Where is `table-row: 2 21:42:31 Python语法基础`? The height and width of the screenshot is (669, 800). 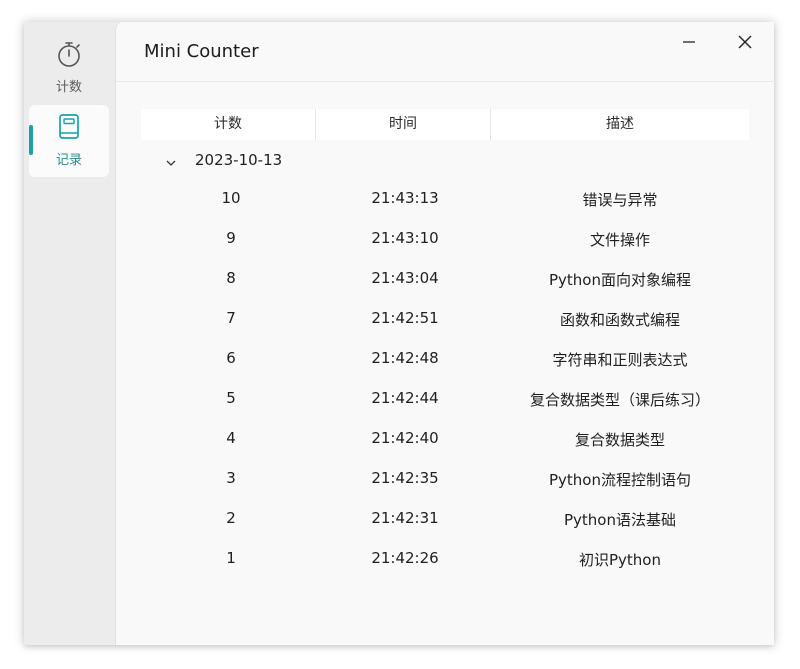
table-row: 2 21:42:31 Python语法基础 is located at coordinates (445, 519).